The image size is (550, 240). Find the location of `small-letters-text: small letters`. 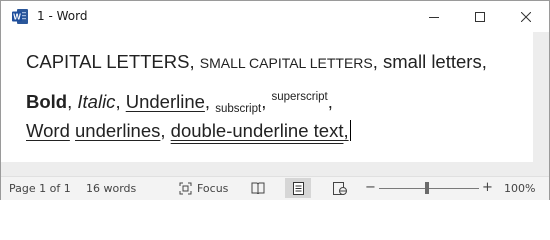

small-letters-text: small letters is located at coordinates (432, 61).